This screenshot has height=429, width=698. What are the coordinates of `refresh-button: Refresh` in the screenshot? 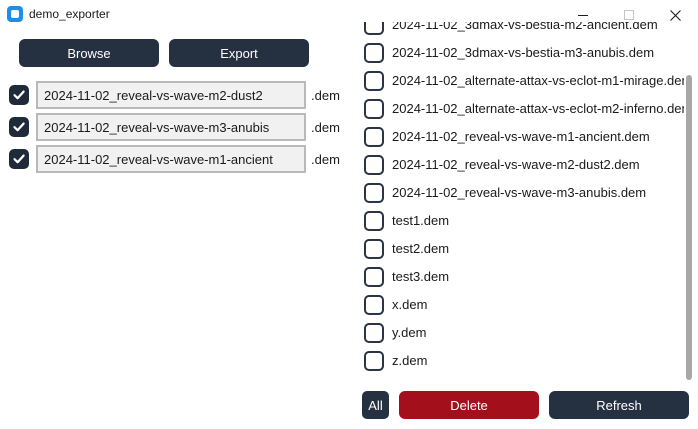 It's located at (619, 405).